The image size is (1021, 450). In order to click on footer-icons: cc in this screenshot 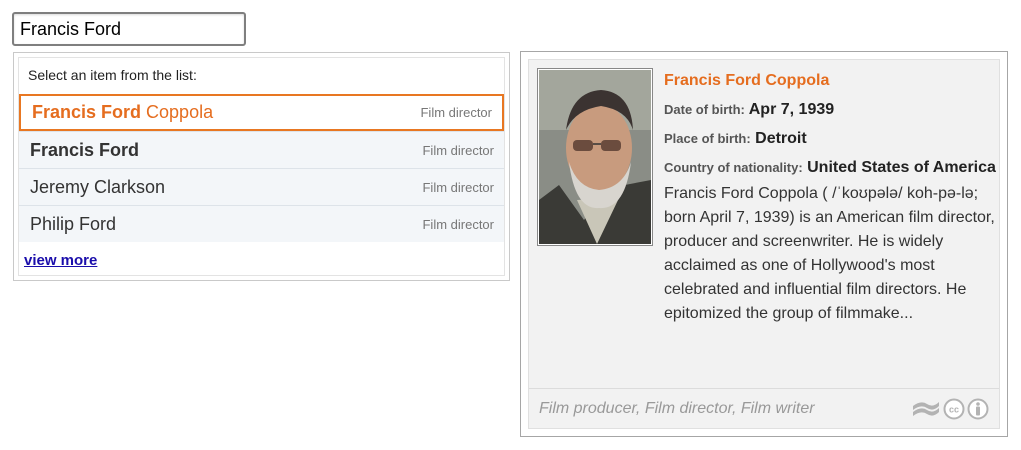, I will do `click(950, 409)`.